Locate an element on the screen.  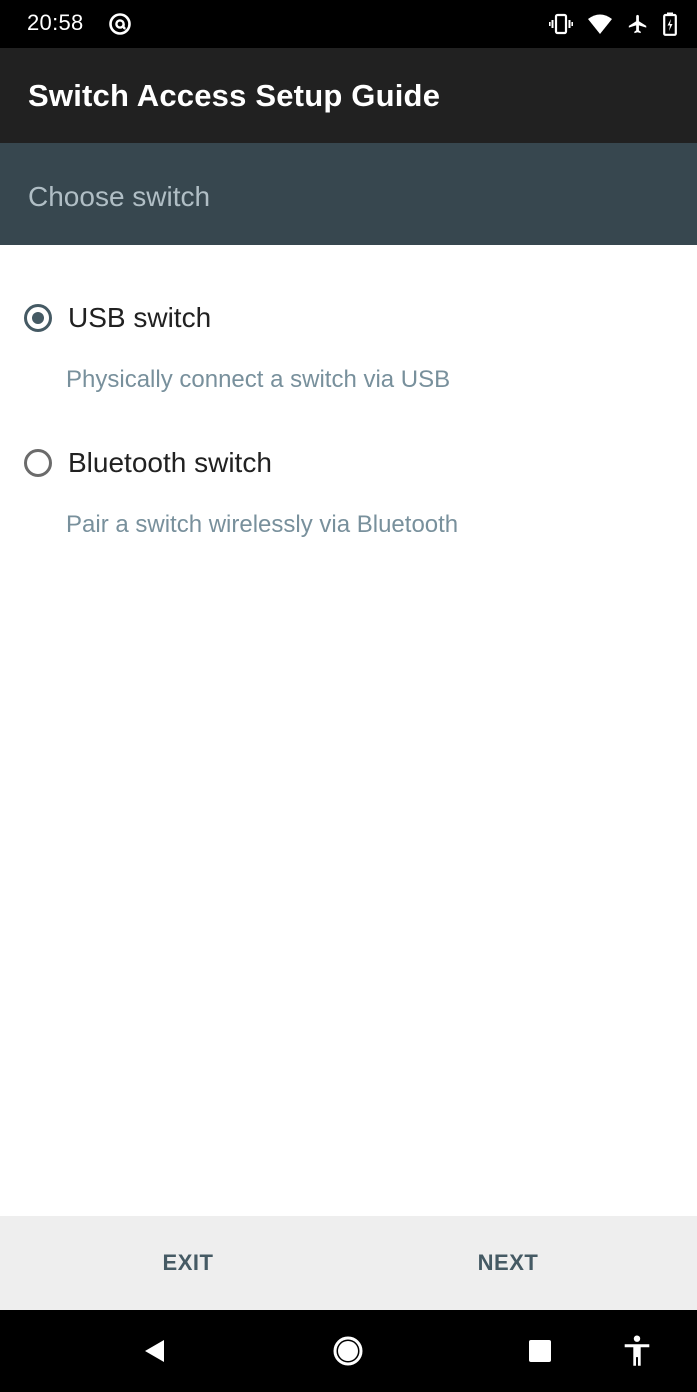
option-label: Bluetooth switch is located at coordinates (170, 462).